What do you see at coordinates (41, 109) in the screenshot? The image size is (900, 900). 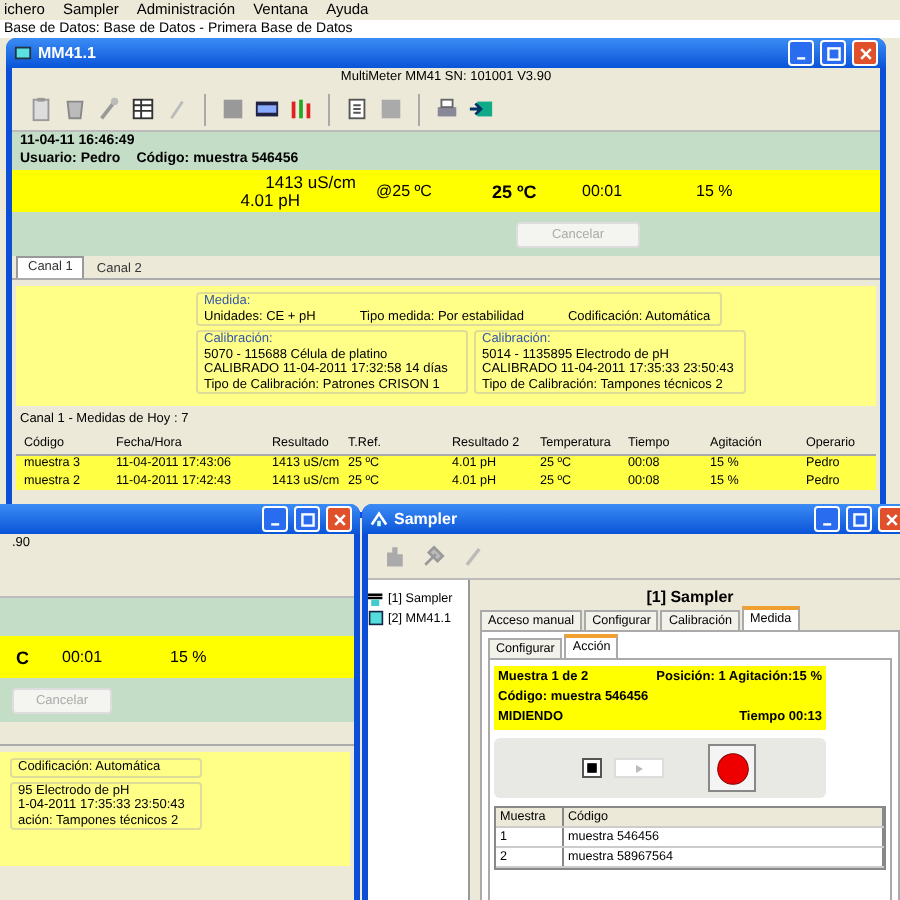 I see `clip-icon` at bounding box center [41, 109].